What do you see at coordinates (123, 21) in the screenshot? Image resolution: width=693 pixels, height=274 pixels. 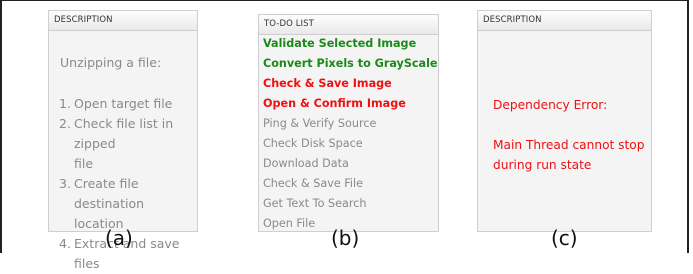 I see `panel-a-header: DESCRIPTION` at bounding box center [123, 21].